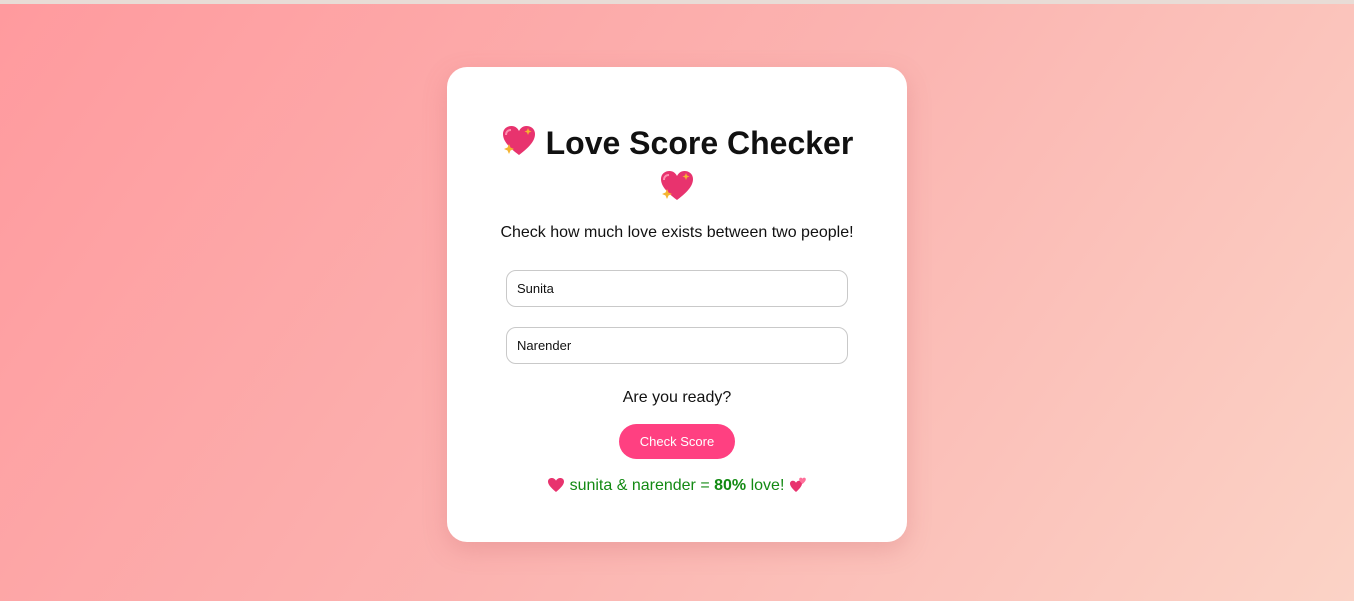 Image resolution: width=1354 pixels, height=601 pixels. I want to click on check-score-button: Check Score, so click(677, 441).